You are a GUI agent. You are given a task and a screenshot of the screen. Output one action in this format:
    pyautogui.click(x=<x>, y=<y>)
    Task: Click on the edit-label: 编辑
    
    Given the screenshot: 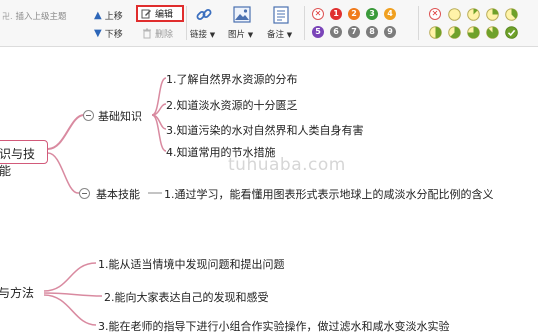 What is the action you would take?
    pyautogui.click(x=164, y=15)
    